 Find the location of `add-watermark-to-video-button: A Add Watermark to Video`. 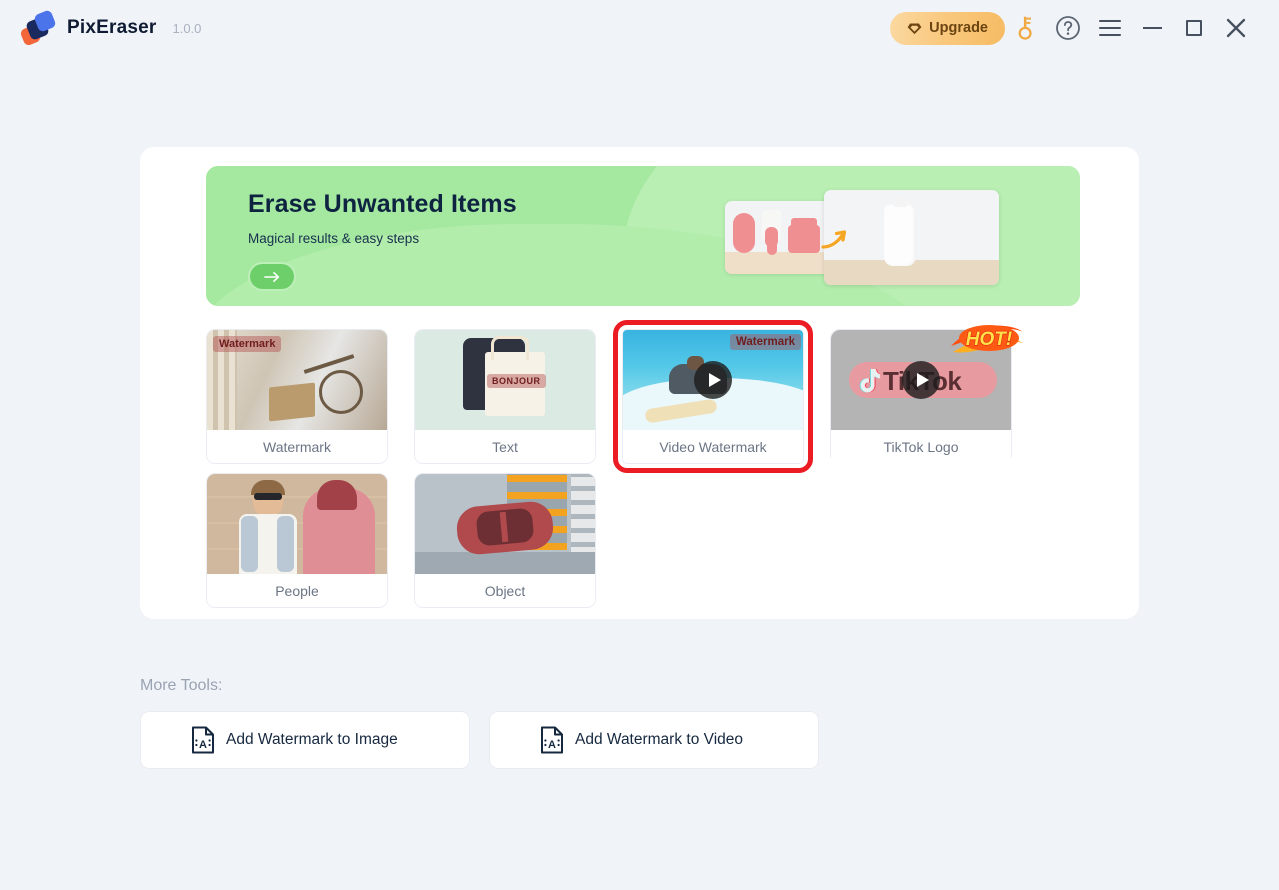

add-watermark-to-video-button: A Add Watermark to Video is located at coordinates (654, 740).